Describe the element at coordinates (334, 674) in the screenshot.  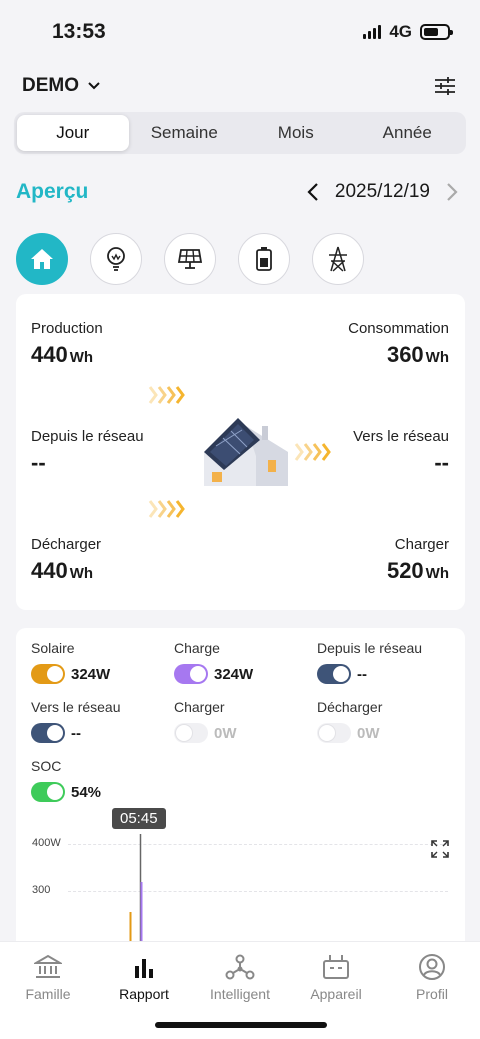
I see `depuis-reseau-toggle` at that location.